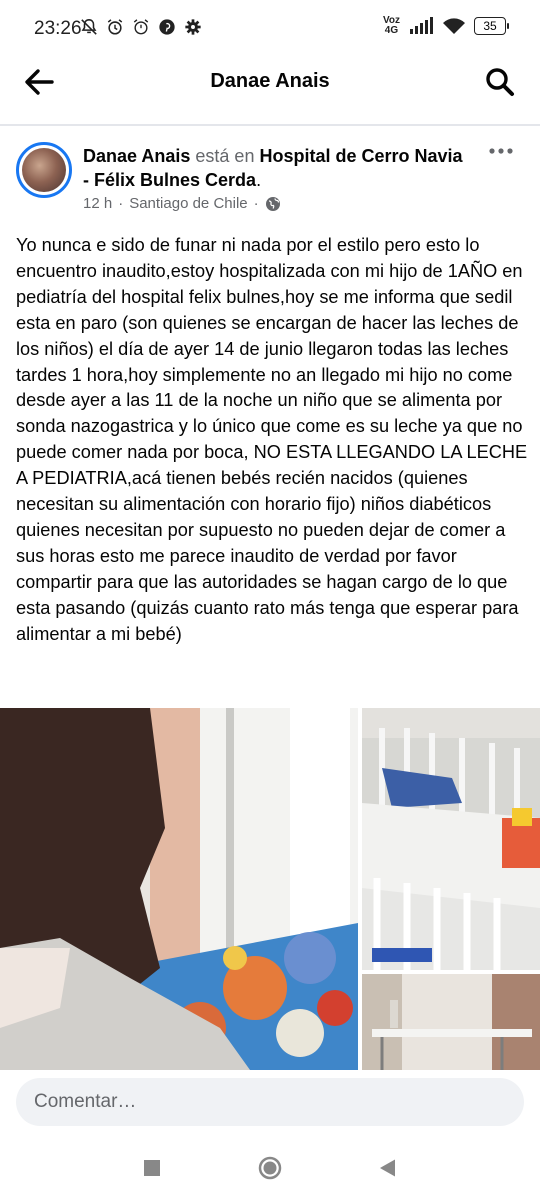 This screenshot has height=1200, width=540. What do you see at coordinates (97, 203) in the screenshot?
I see `post-time: 12 h` at bounding box center [97, 203].